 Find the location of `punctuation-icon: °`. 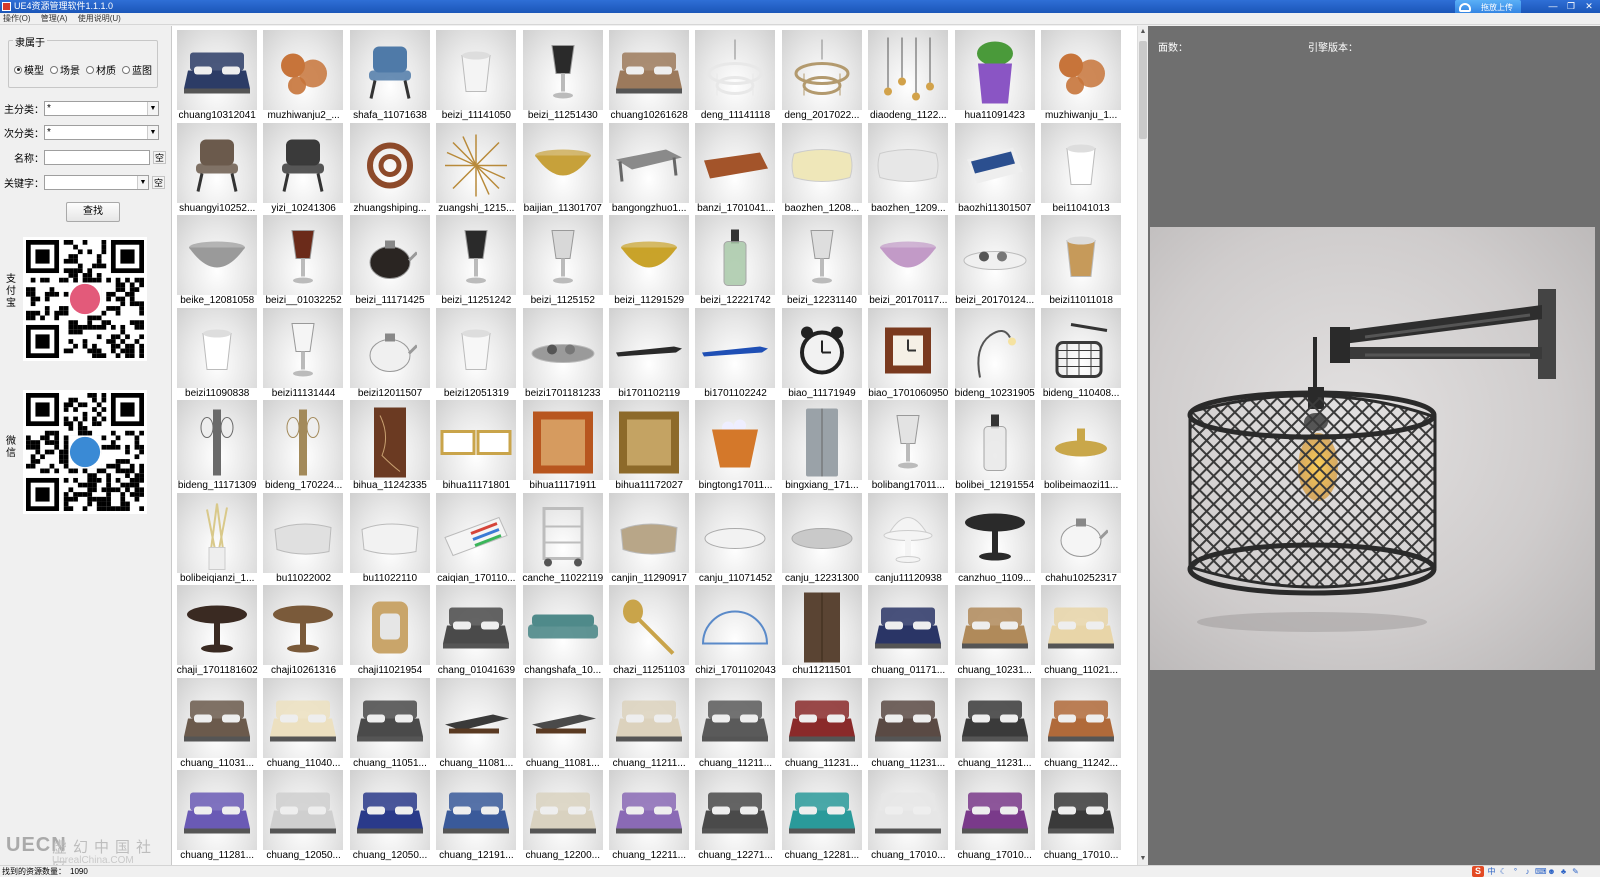

punctuation-icon: ° is located at coordinates (1515, 871).